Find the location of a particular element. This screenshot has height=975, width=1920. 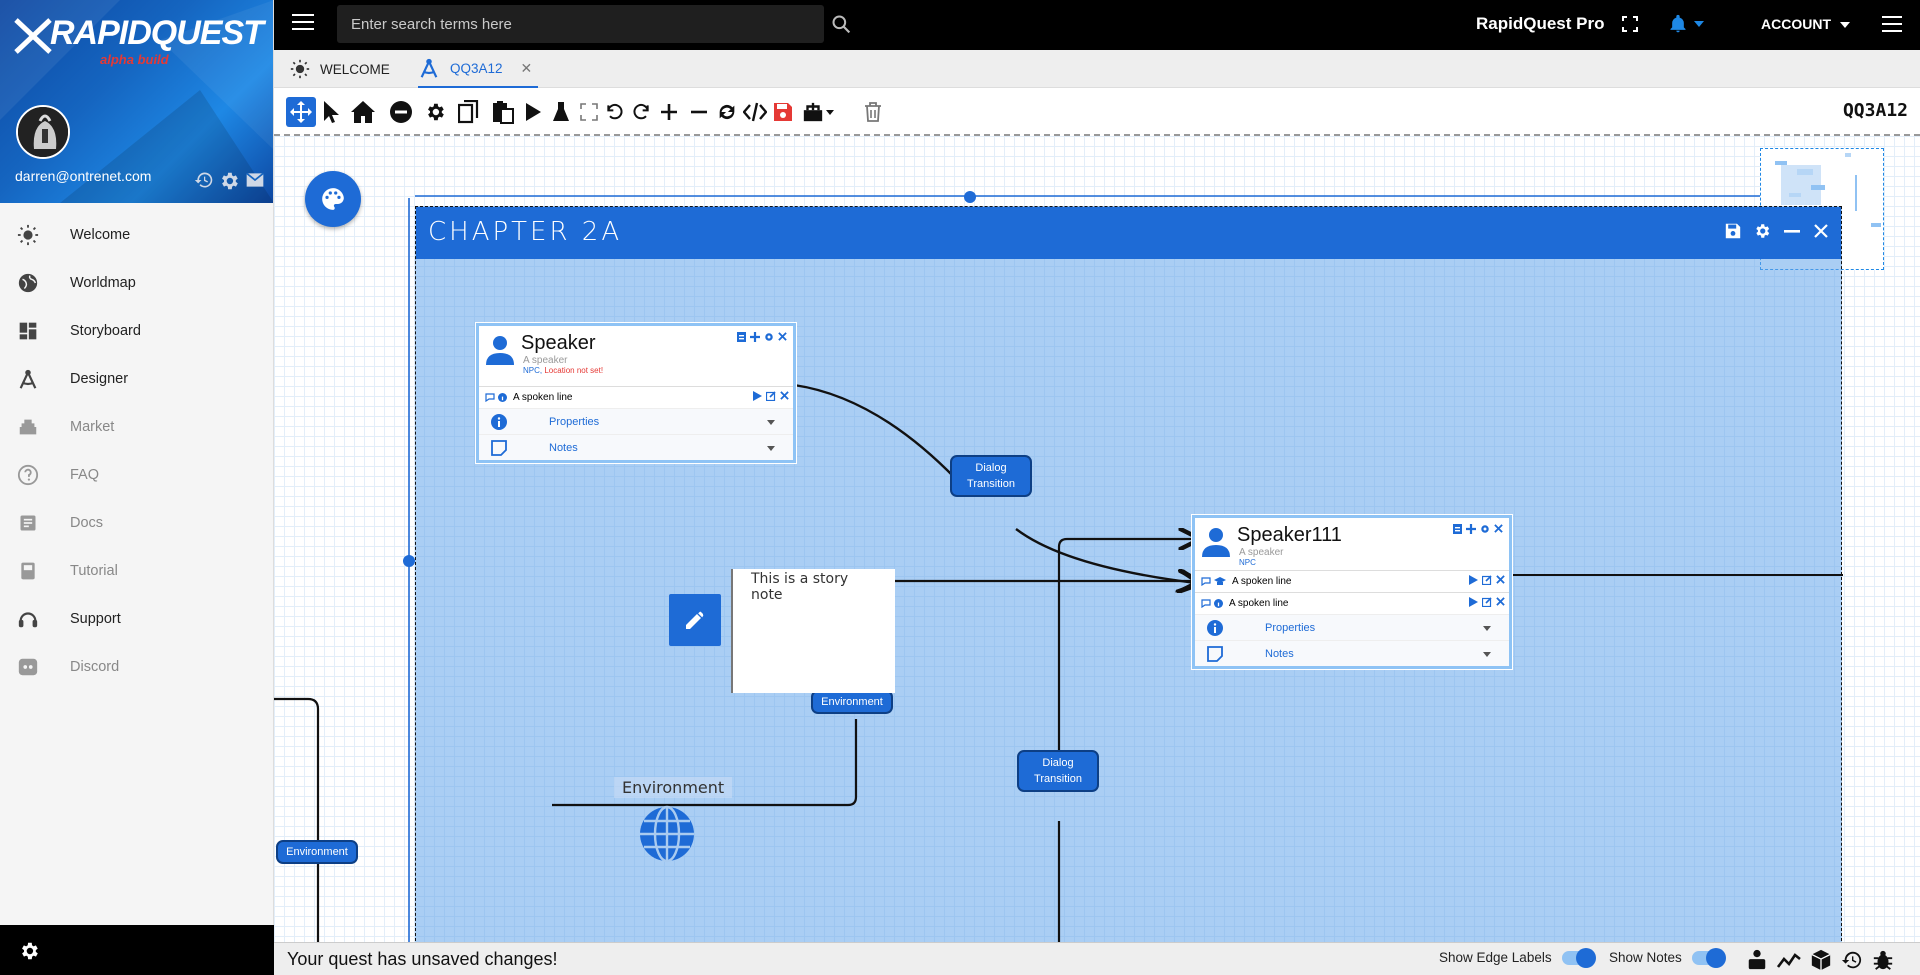

tab-quest-designer: QQ3A12 ✕ is located at coordinates (478, 69).